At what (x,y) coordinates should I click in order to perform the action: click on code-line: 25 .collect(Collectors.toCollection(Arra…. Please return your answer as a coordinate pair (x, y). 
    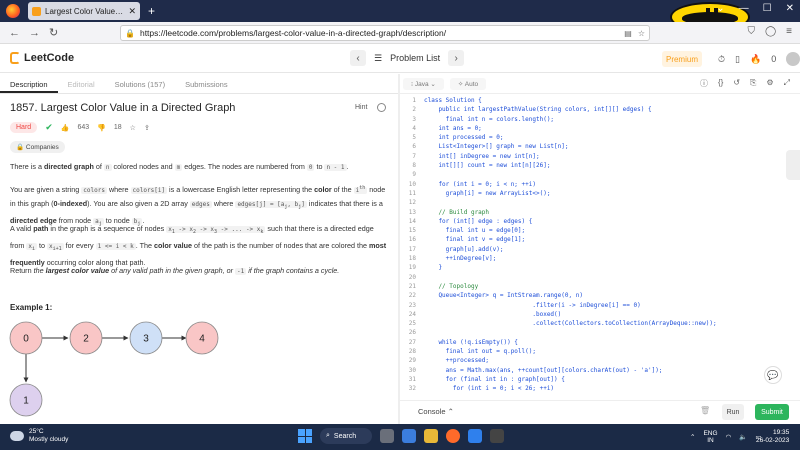
    Looking at the image, I should click on (595, 323).